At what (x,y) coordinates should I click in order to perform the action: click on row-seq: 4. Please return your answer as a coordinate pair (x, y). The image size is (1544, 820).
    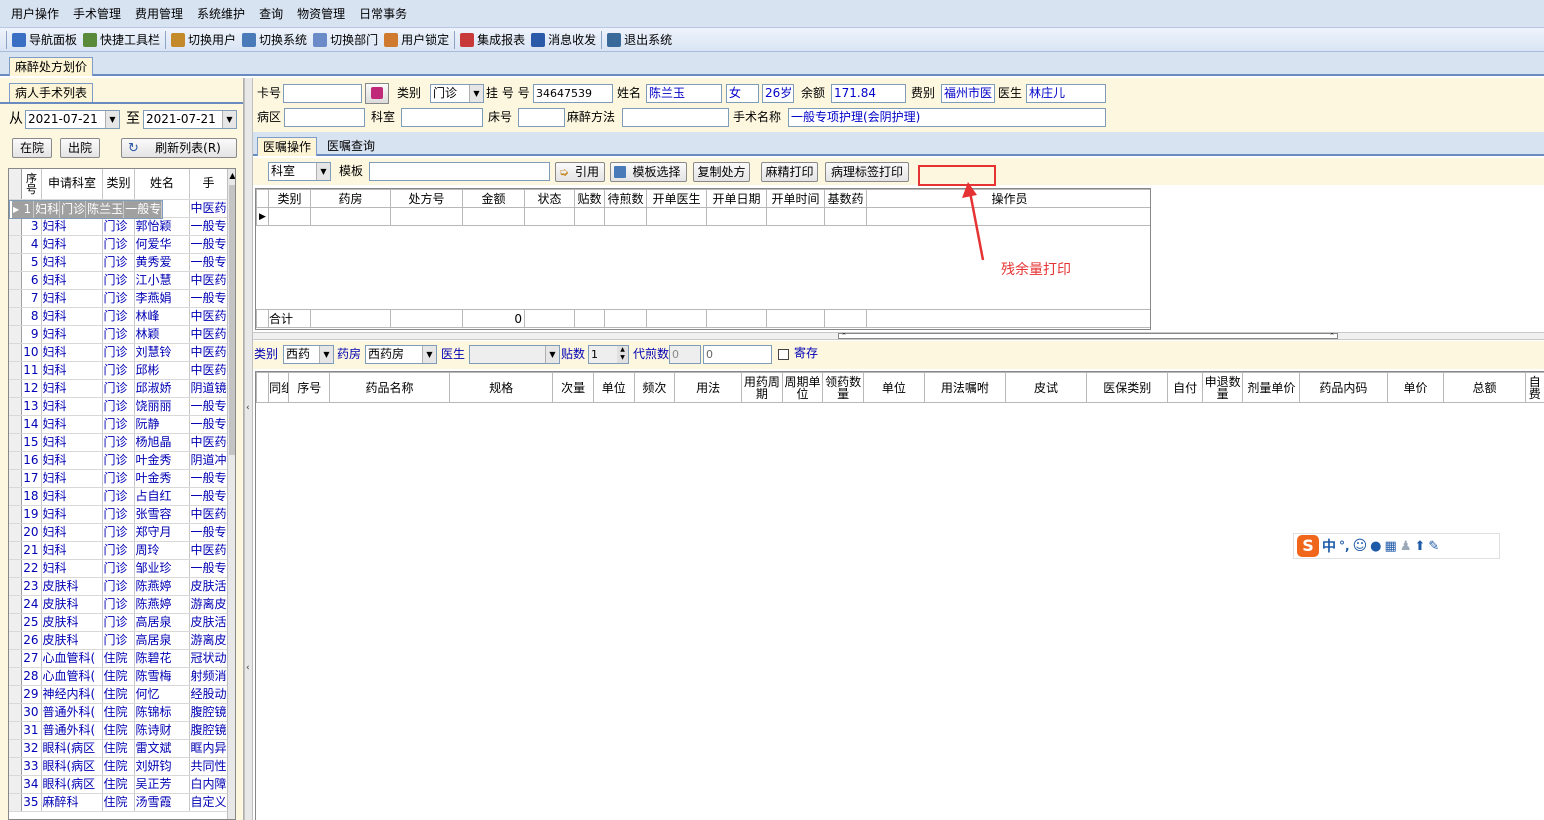
    Looking at the image, I should click on (31, 244).